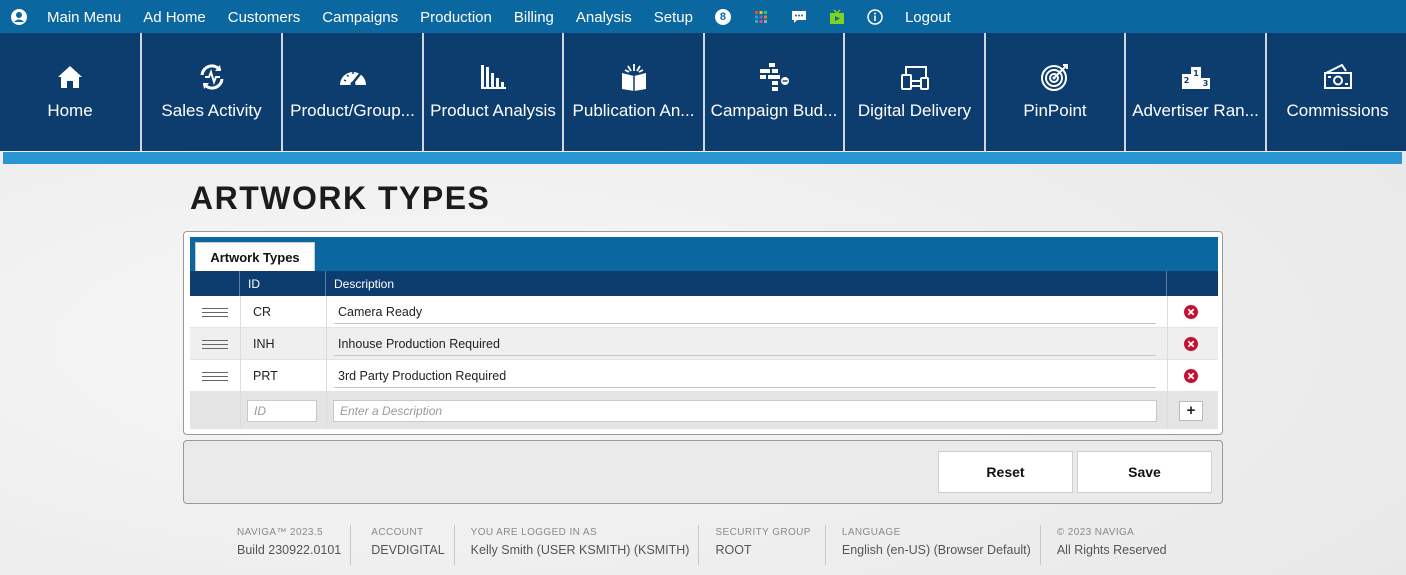 The height and width of the screenshot is (575, 1406). I want to click on new-row: ID Enter a Description +, so click(704, 410).